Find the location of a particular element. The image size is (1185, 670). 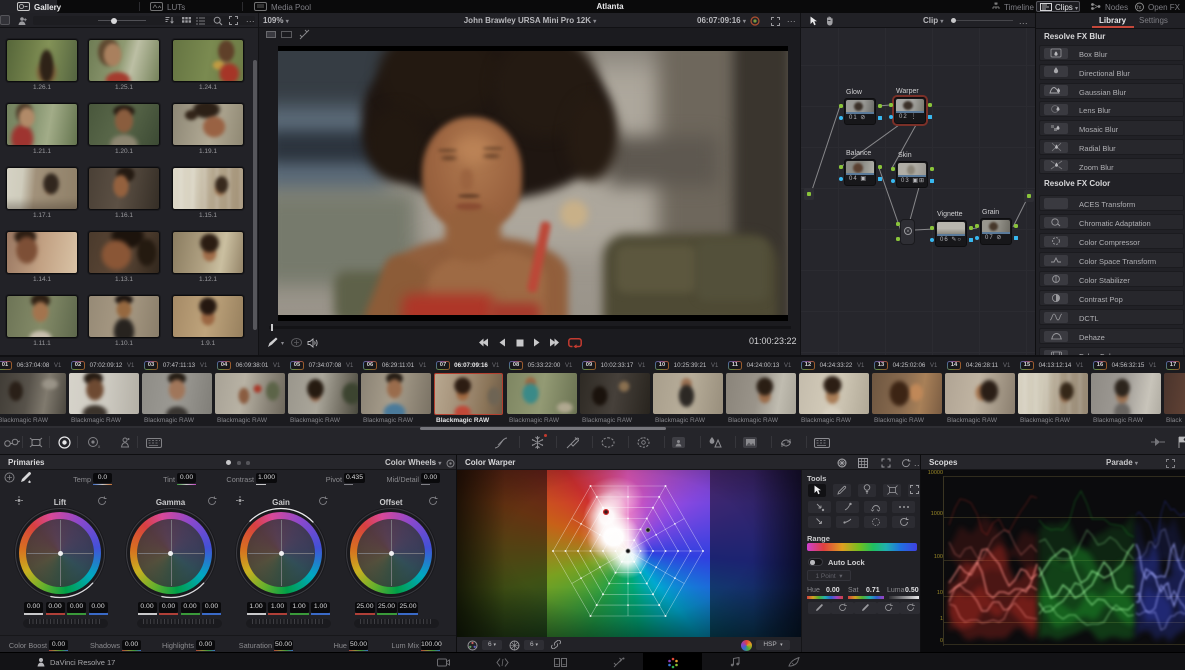

svg-text: x is located at coordinates (99, 446).